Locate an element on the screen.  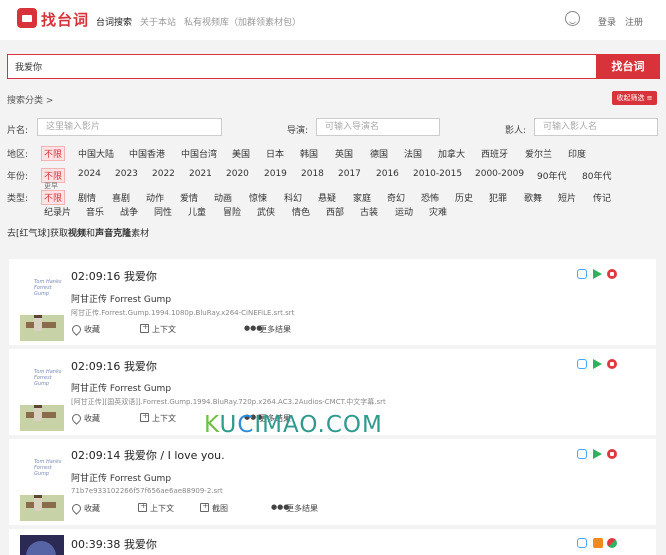
type-option: 灾难 is located at coordinates (438, 211).